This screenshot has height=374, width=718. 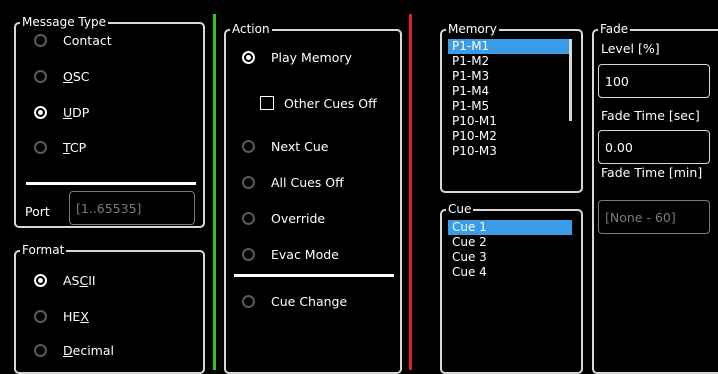 What do you see at coordinates (43, 250) in the screenshot?
I see `format-title: Format` at bounding box center [43, 250].